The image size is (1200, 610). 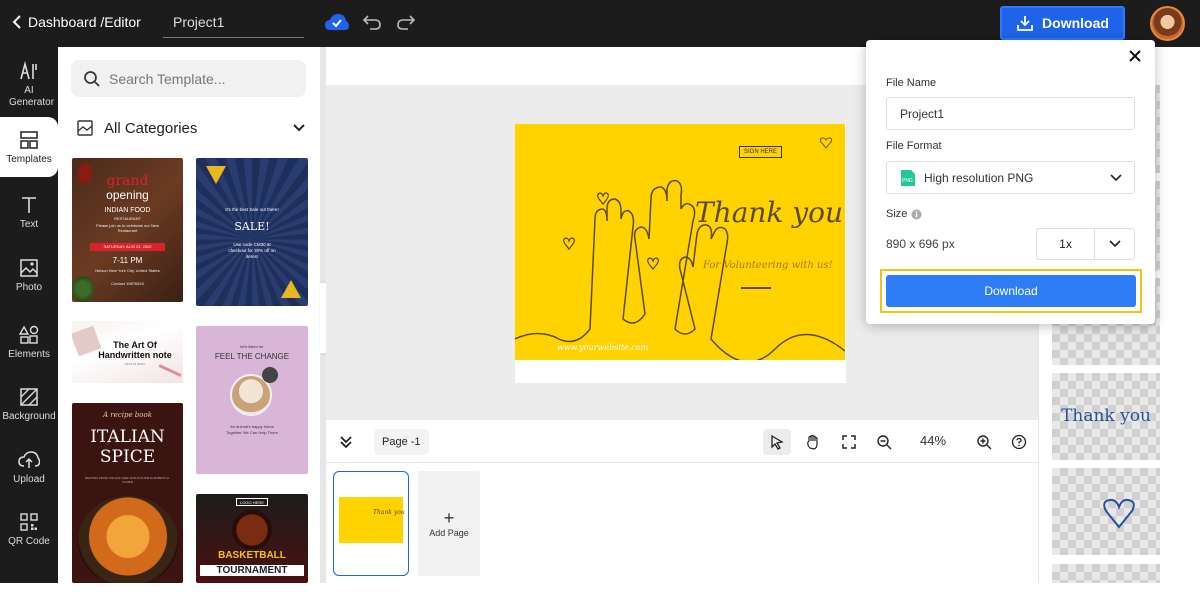 I want to click on background-icon, so click(x=29, y=396).